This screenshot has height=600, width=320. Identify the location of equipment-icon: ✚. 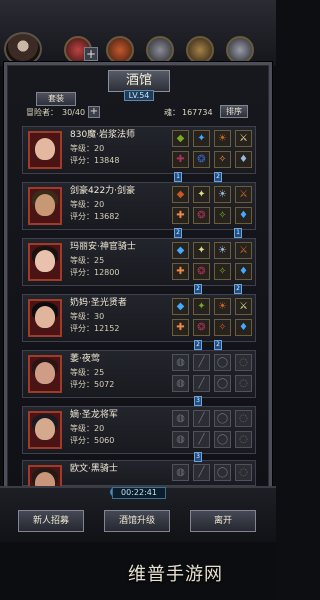
(180, 327).